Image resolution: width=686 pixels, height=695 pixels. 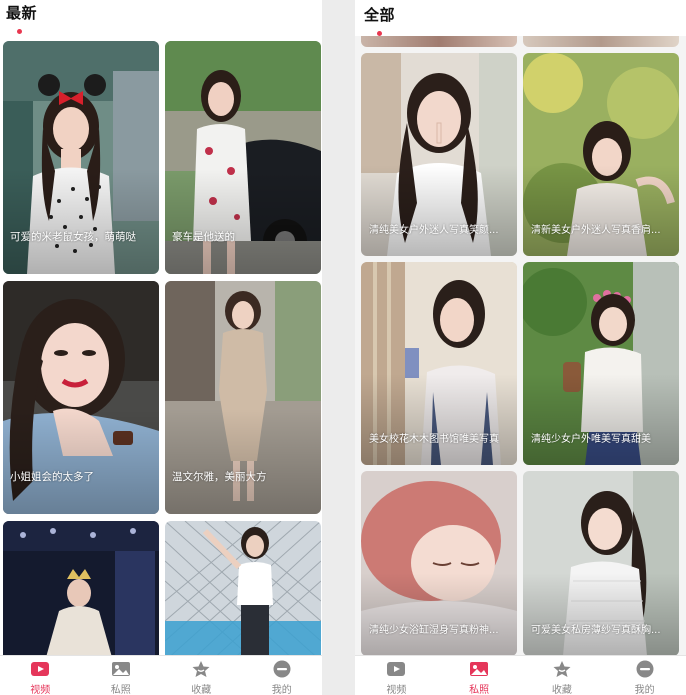 I want to click on header: 全部, so click(x=520, y=18).